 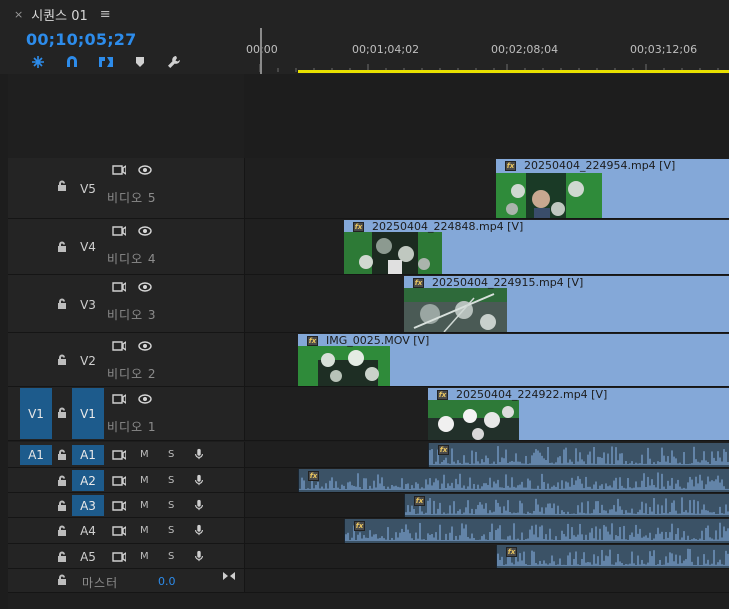 I want to click on marker-icon, so click(x=140, y=62).